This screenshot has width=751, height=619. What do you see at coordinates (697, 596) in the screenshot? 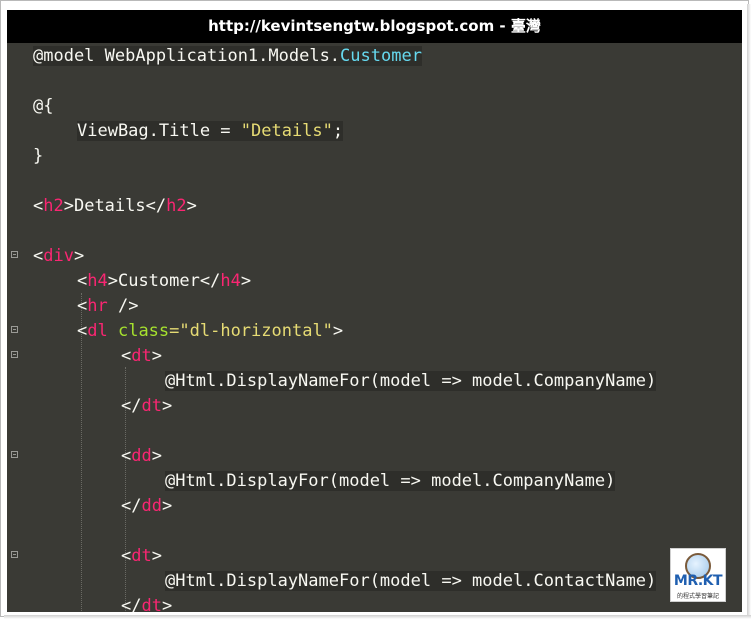
I see `logo-subtitle: 的程式學習筆記` at bounding box center [697, 596].